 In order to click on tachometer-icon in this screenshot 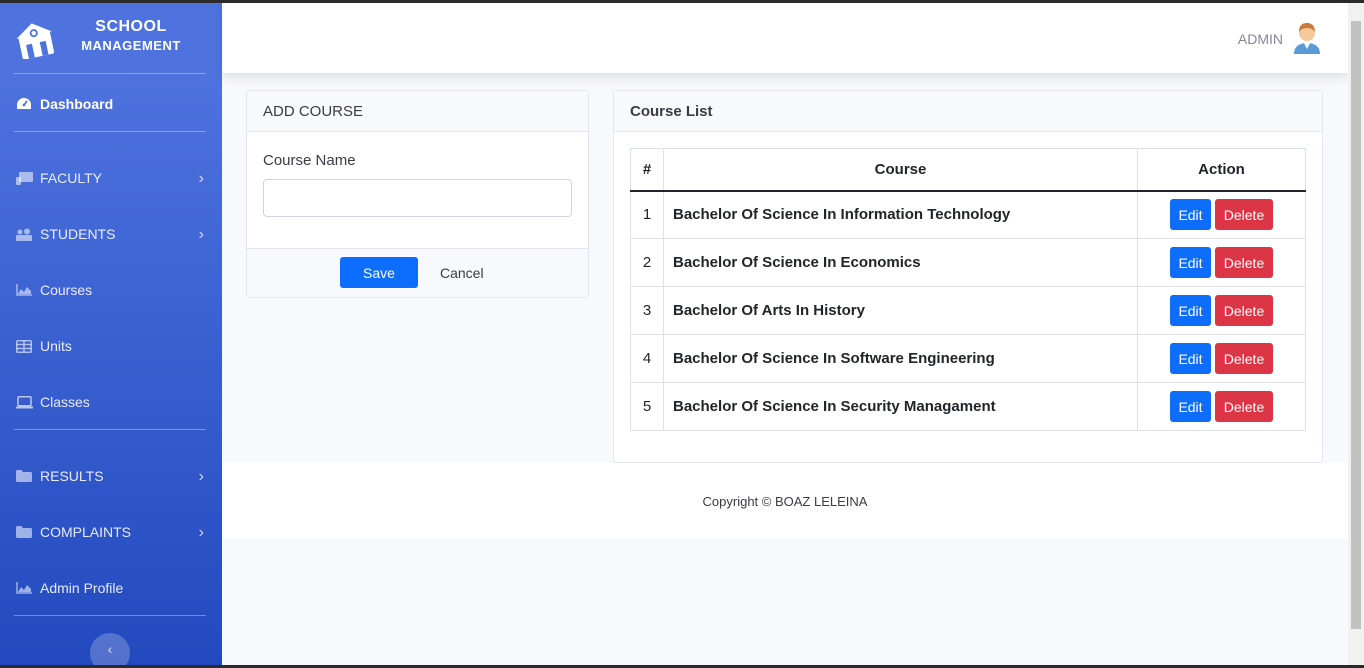, I will do `click(24, 104)`.